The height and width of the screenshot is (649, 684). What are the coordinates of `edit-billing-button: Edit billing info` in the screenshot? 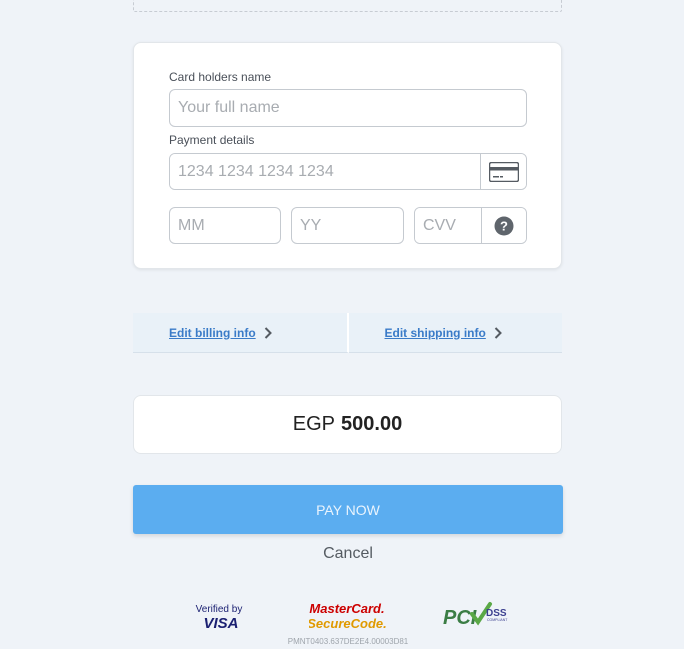 It's located at (241, 333).